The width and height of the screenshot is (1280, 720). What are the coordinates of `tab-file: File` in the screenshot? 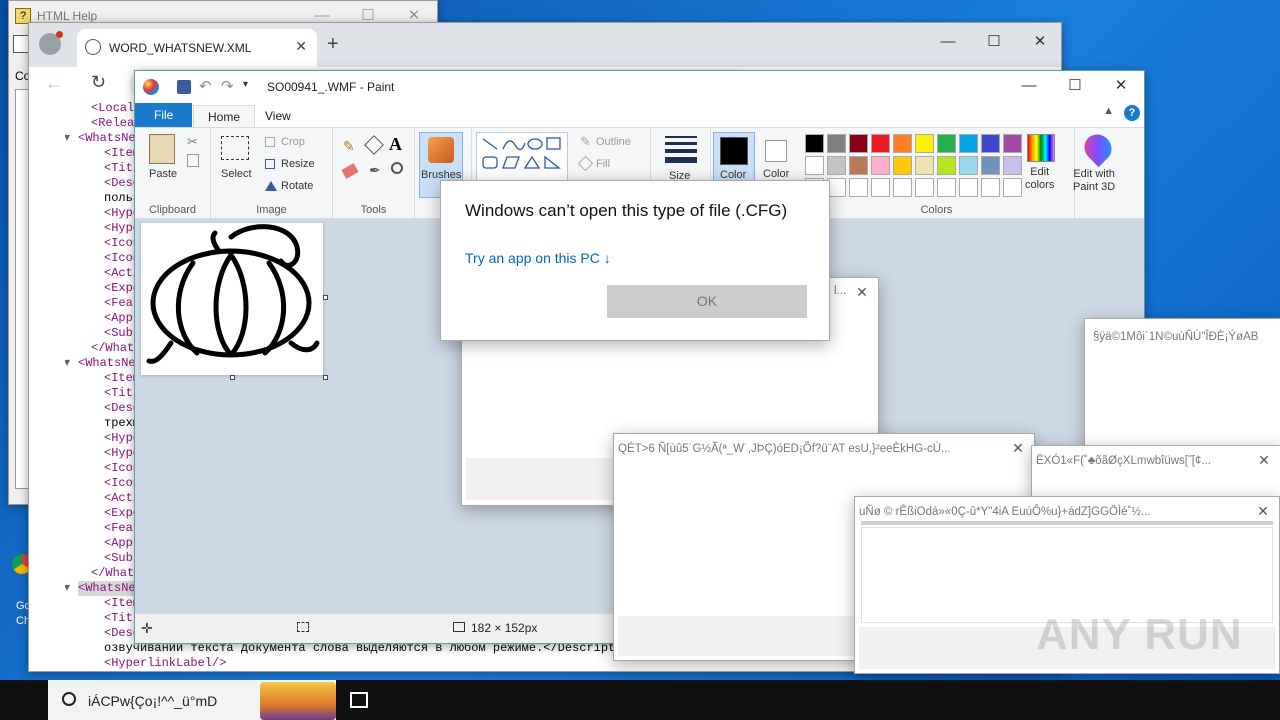 It's located at (164, 115).